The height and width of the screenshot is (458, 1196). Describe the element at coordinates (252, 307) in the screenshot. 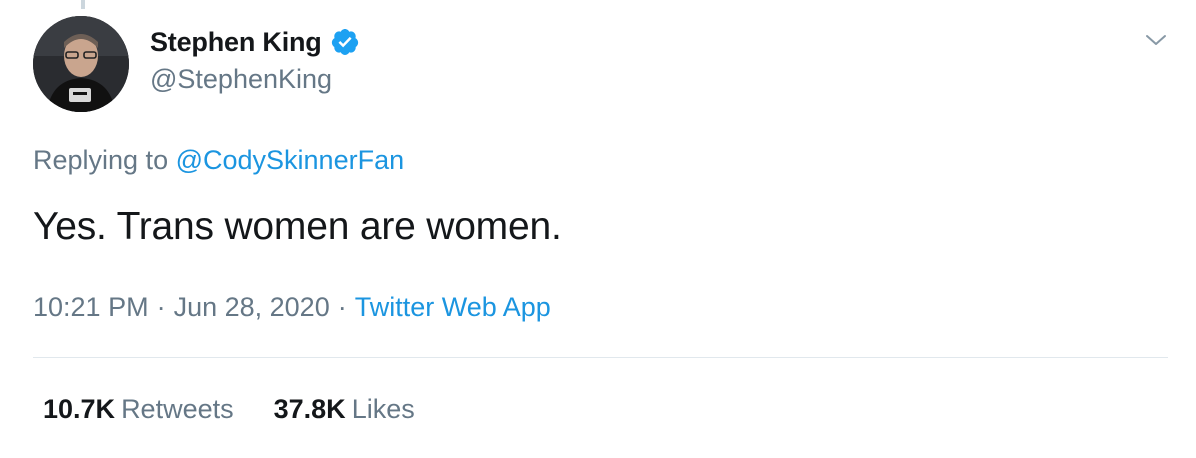

I see `tweet-date: Jun 28, 2020` at that location.